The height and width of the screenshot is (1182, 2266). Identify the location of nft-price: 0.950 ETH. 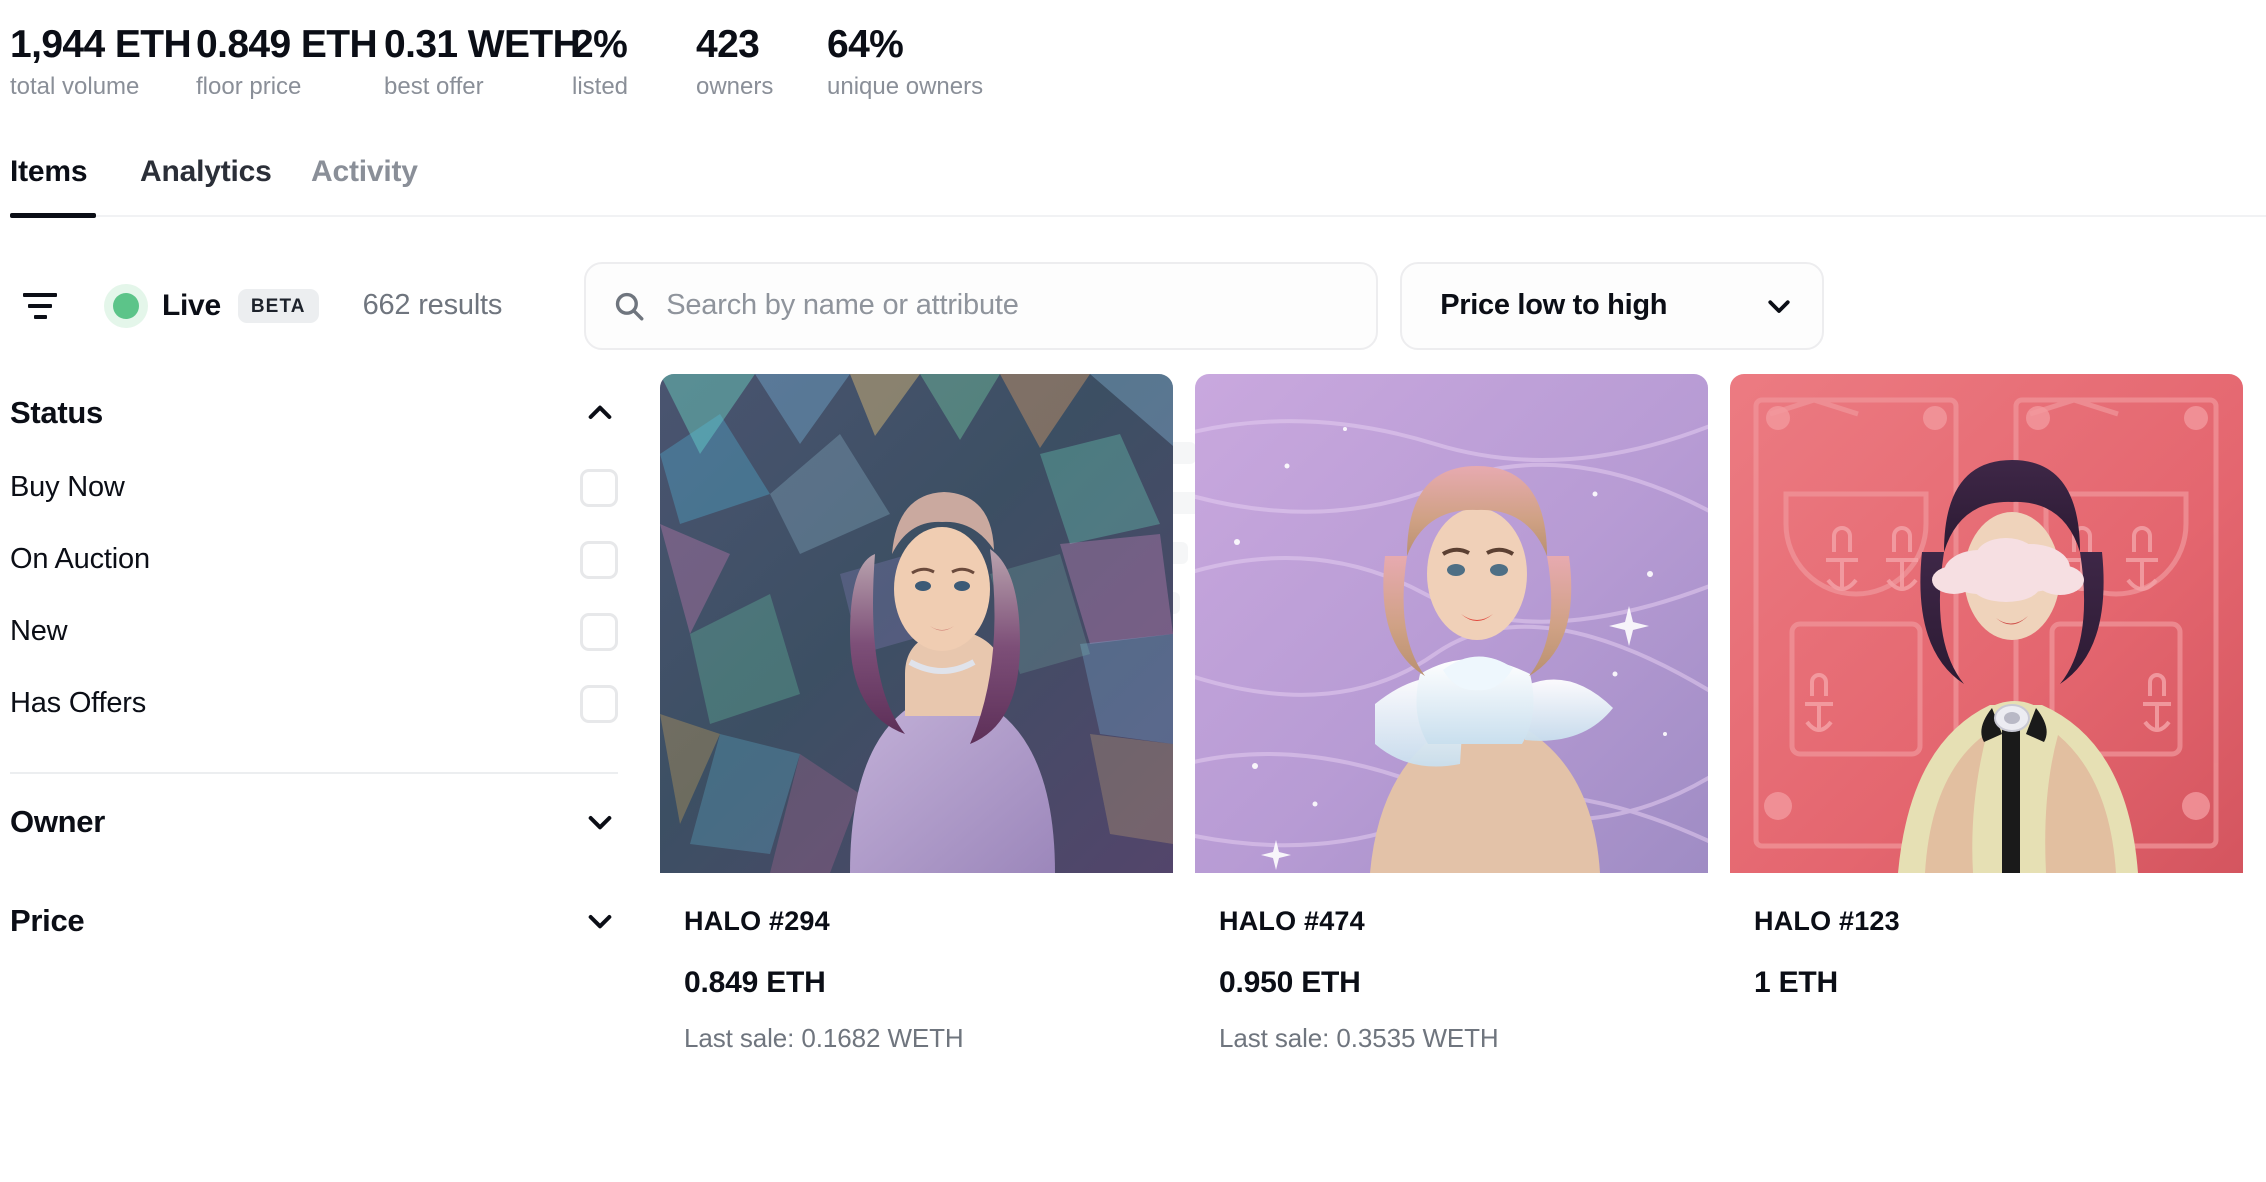
(1290, 983).